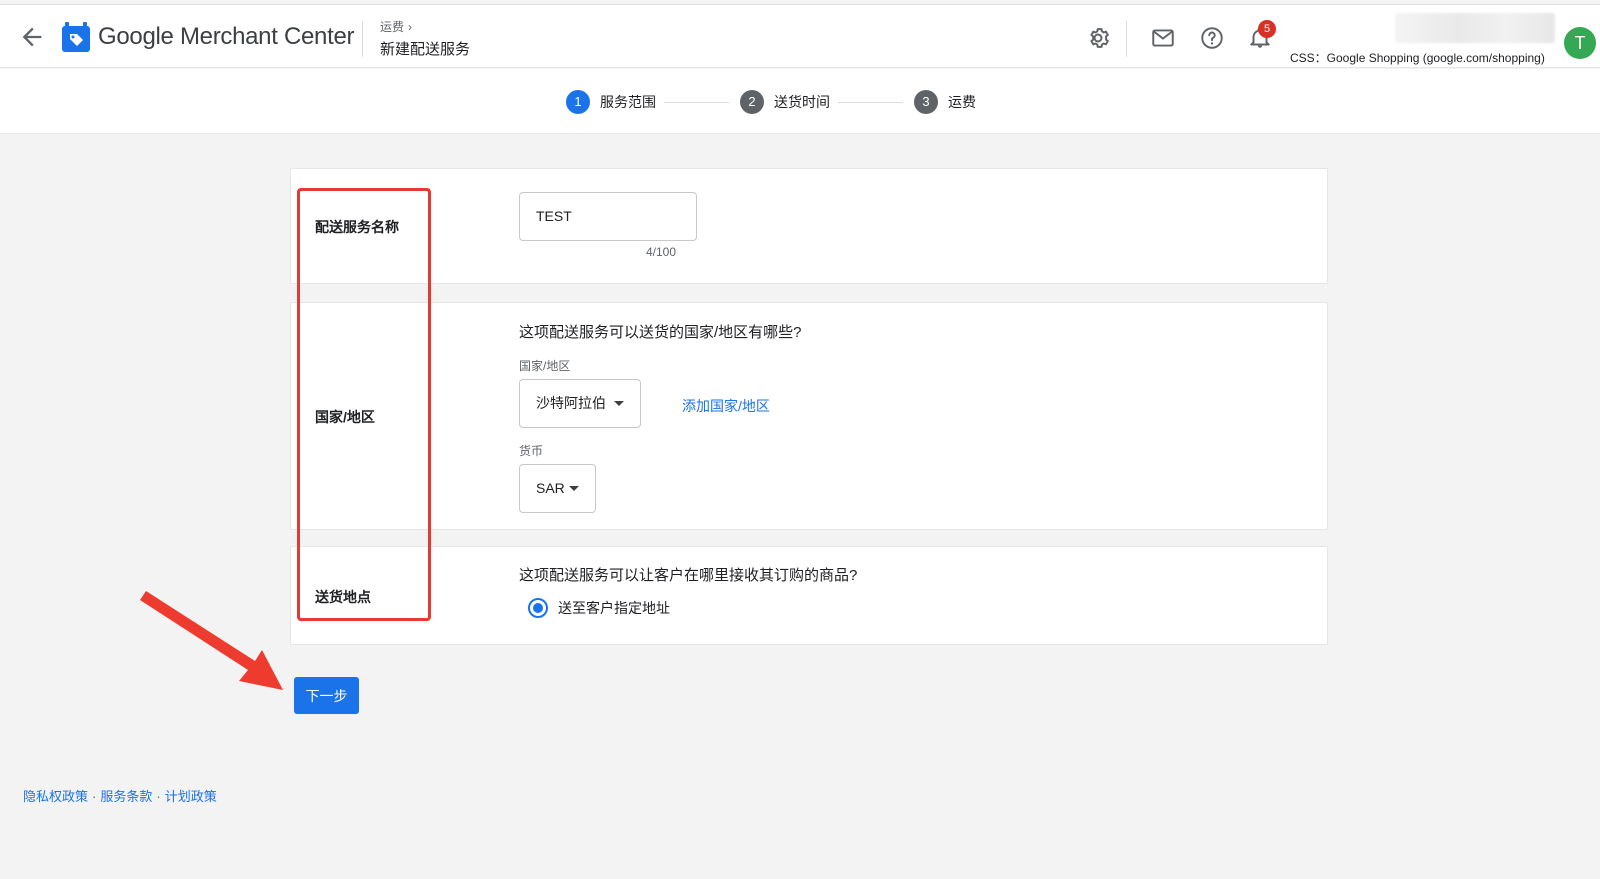 The height and width of the screenshot is (879, 1600). What do you see at coordinates (550, 488) in the screenshot?
I see `currency-select-value: SAR` at bounding box center [550, 488].